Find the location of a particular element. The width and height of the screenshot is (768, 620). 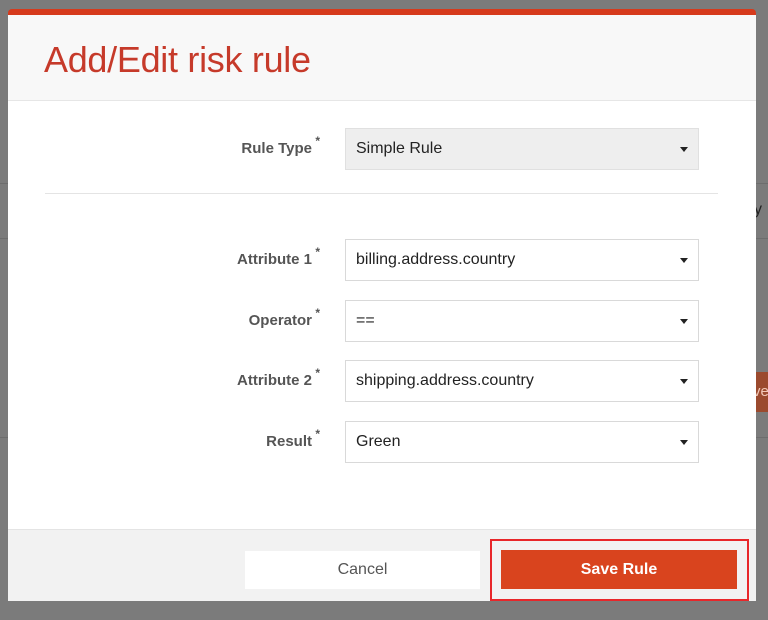

rule-type-select: Simple Rule is located at coordinates (522, 149).